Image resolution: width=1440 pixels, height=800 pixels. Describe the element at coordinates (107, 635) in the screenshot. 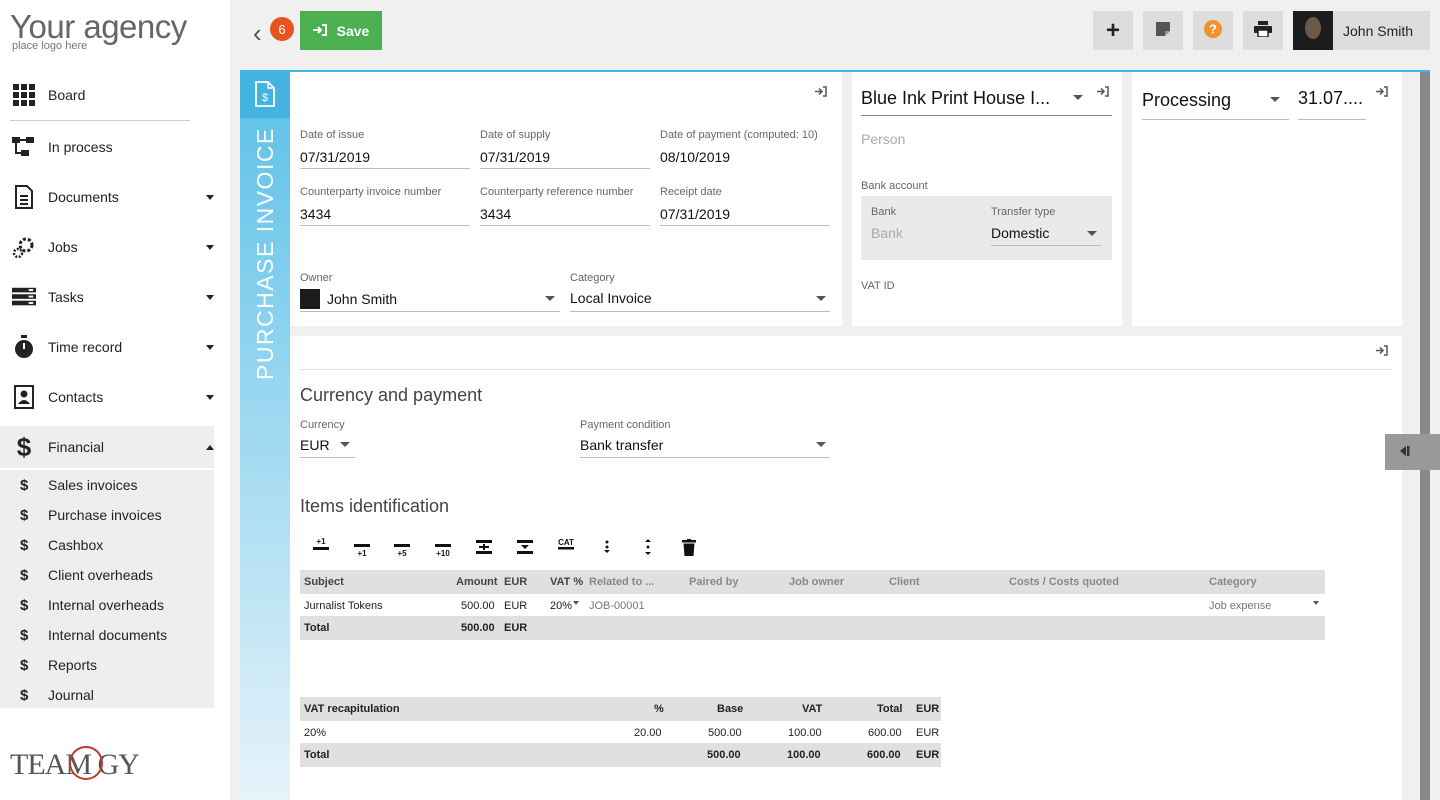

I see `sub-item-internal-documents: $ Internal documents` at that location.